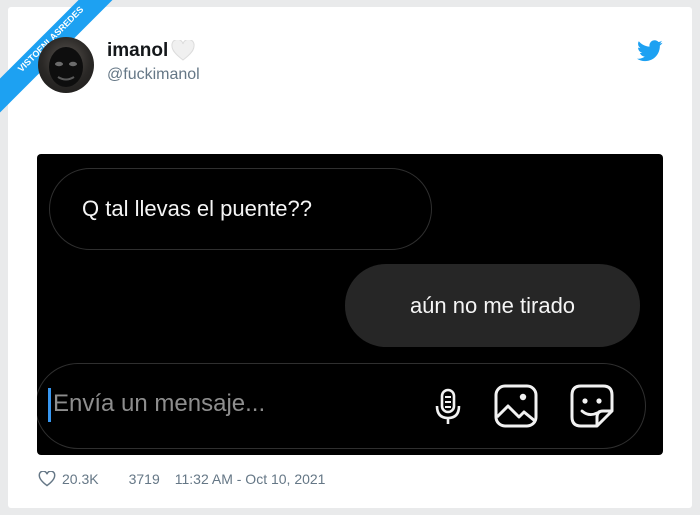 Image resolution: width=700 pixels, height=515 pixels. I want to click on author-name: imanol, so click(151, 51).